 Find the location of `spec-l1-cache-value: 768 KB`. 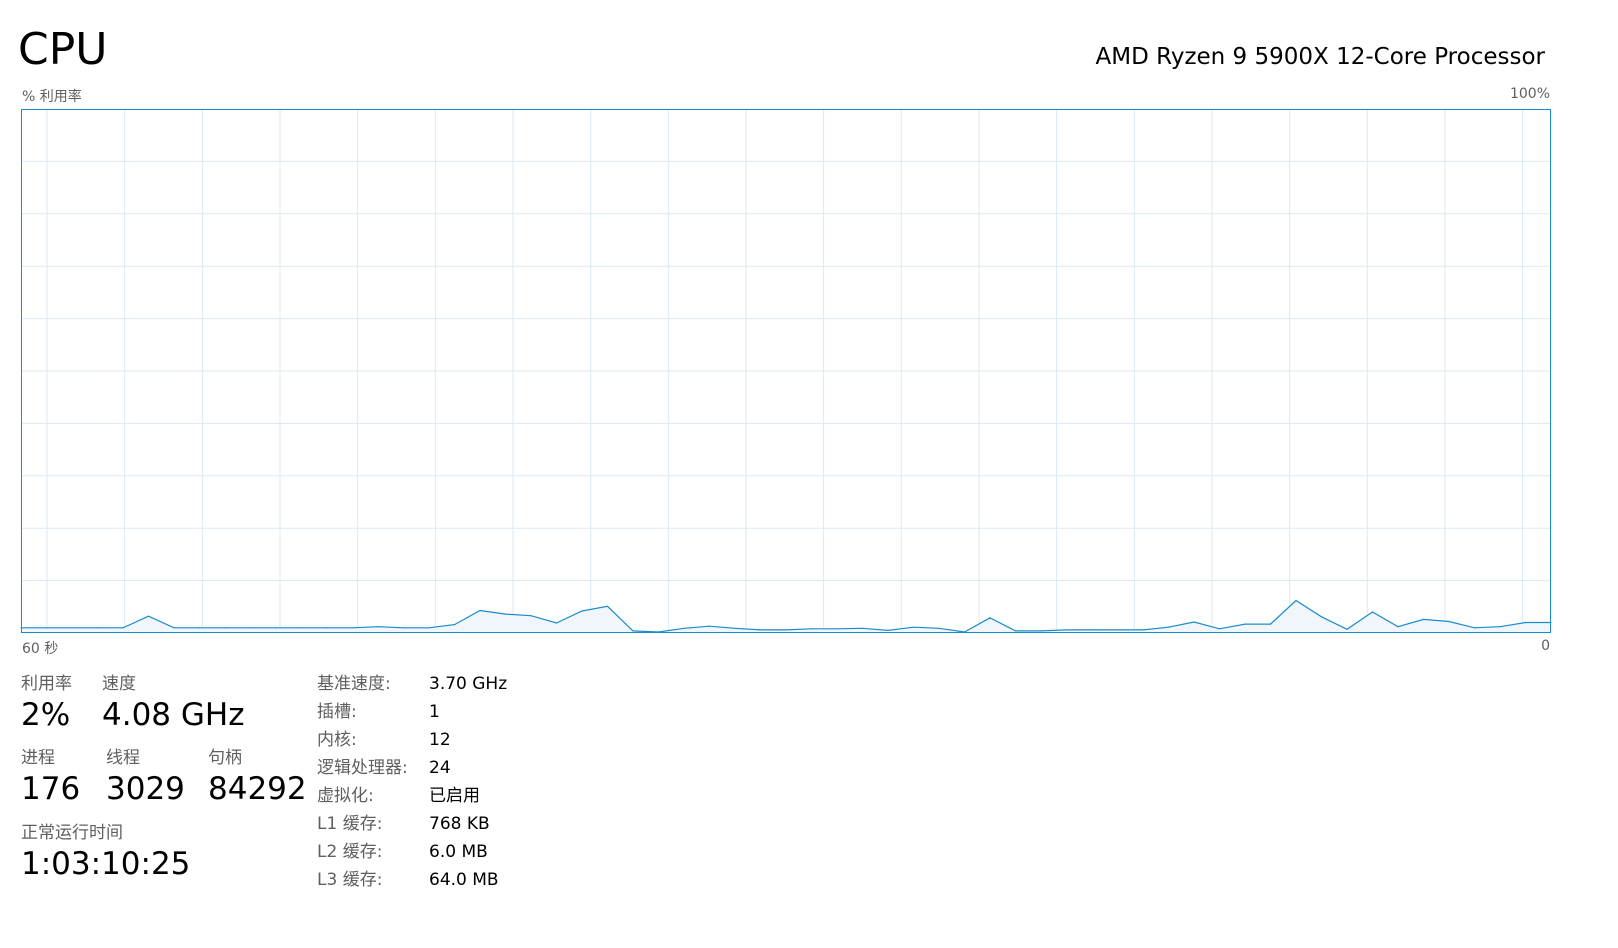

spec-l1-cache-value: 768 KB is located at coordinates (459, 824).